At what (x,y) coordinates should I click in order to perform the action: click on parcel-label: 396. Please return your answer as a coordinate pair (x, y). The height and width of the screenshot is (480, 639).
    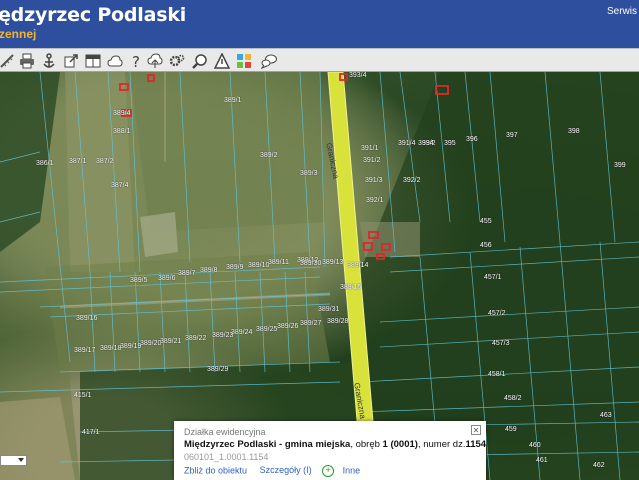
    Looking at the image, I should click on (472, 139).